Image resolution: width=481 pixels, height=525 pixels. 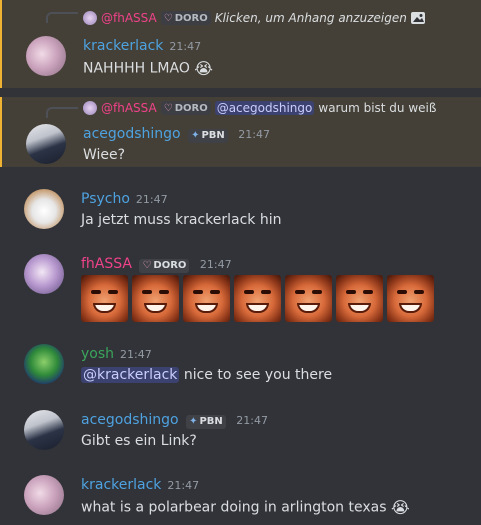 I want to click on message-text: Wiee?, so click(x=104, y=155).